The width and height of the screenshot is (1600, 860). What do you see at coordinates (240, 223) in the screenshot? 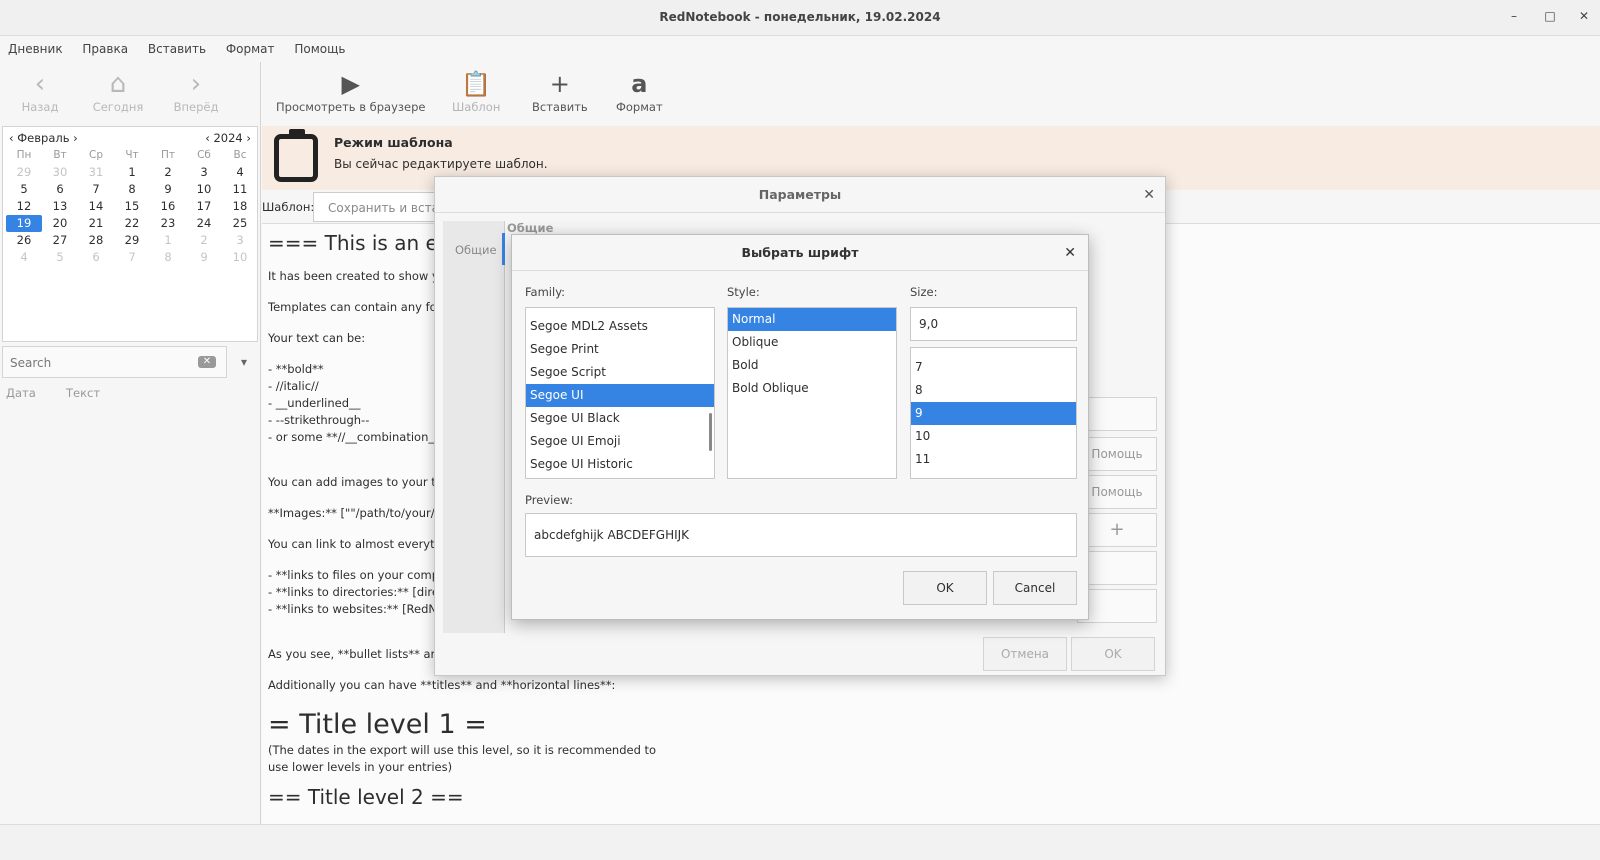
I see `calendar-day: 25` at bounding box center [240, 223].